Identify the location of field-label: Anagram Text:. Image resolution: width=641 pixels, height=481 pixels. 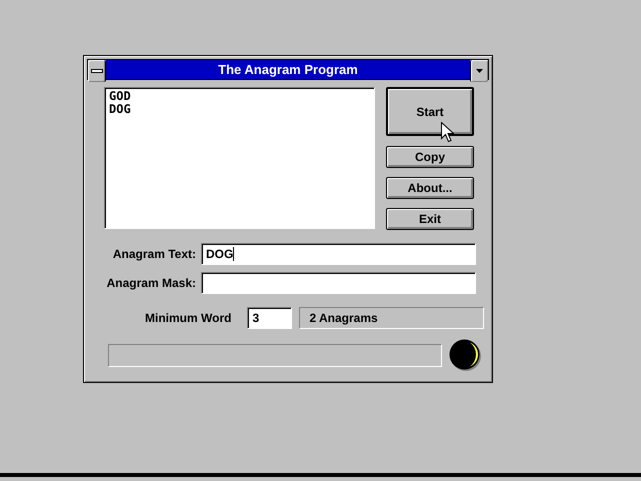
(154, 254).